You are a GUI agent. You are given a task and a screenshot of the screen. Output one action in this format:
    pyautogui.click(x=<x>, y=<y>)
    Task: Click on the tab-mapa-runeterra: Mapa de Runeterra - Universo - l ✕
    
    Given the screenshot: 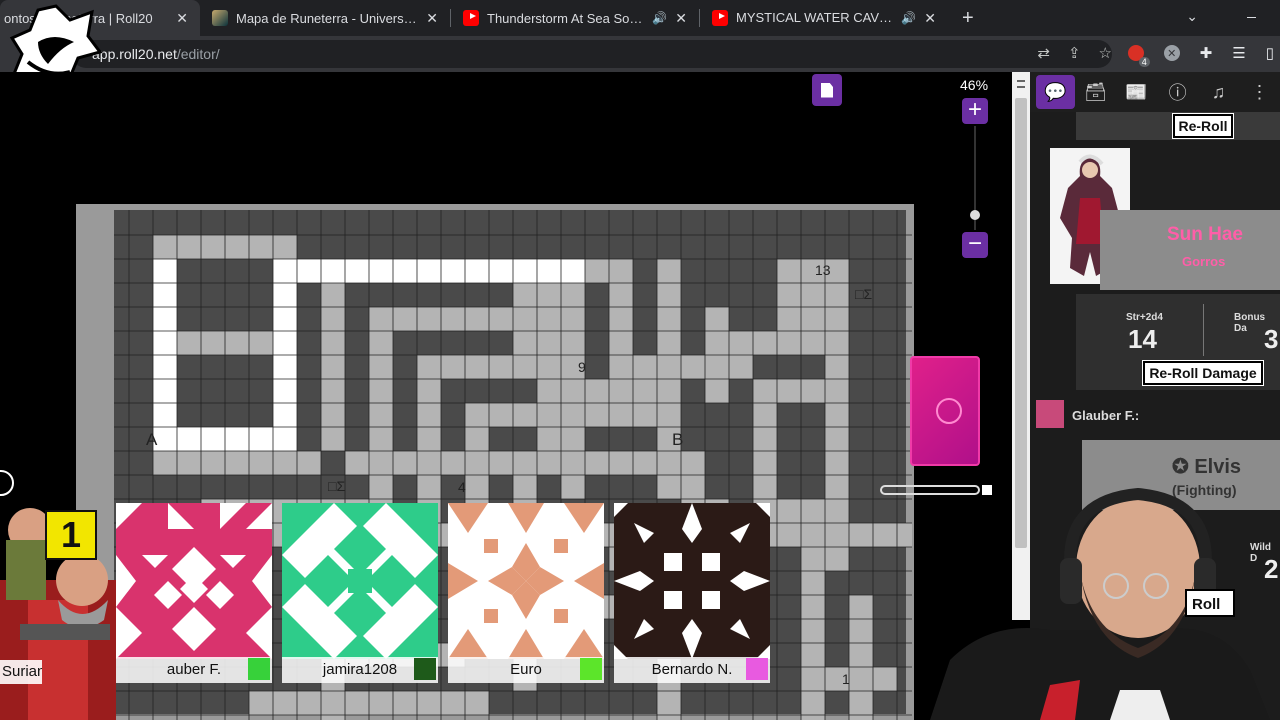 What is the action you would take?
    pyautogui.click(x=325, y=18)
    